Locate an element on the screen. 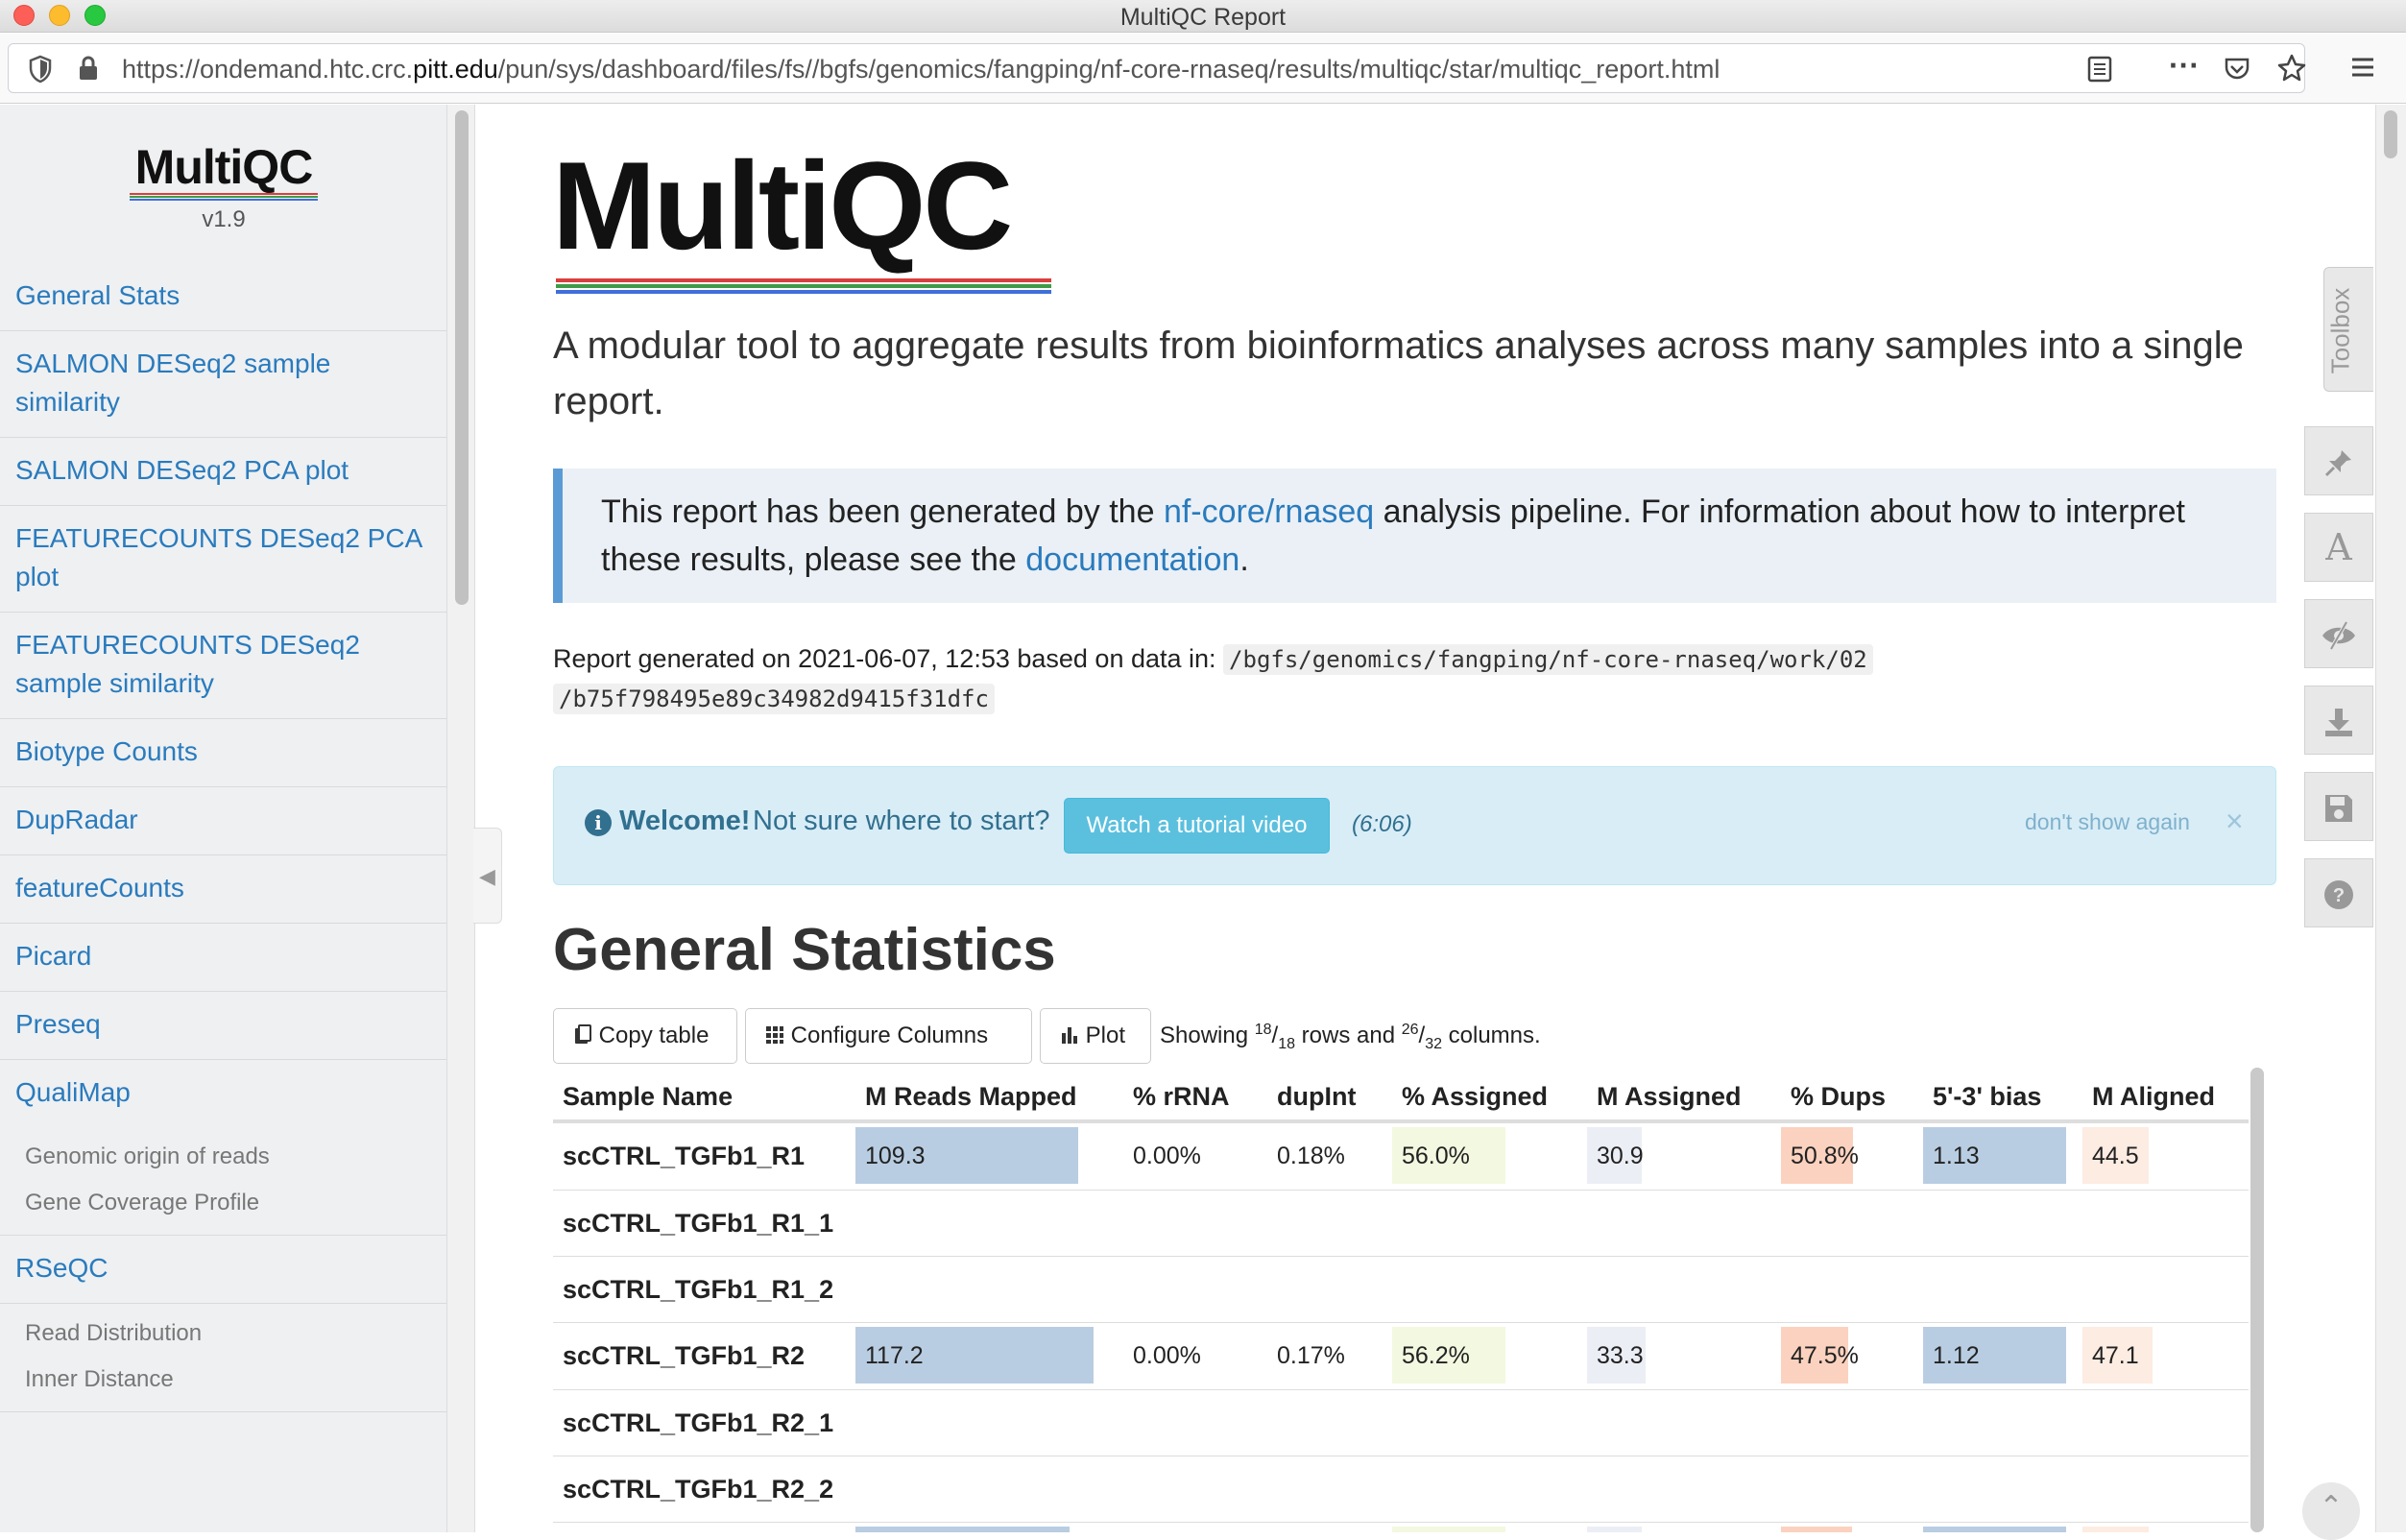  pin-icon is located at coordinates (2338, 460).